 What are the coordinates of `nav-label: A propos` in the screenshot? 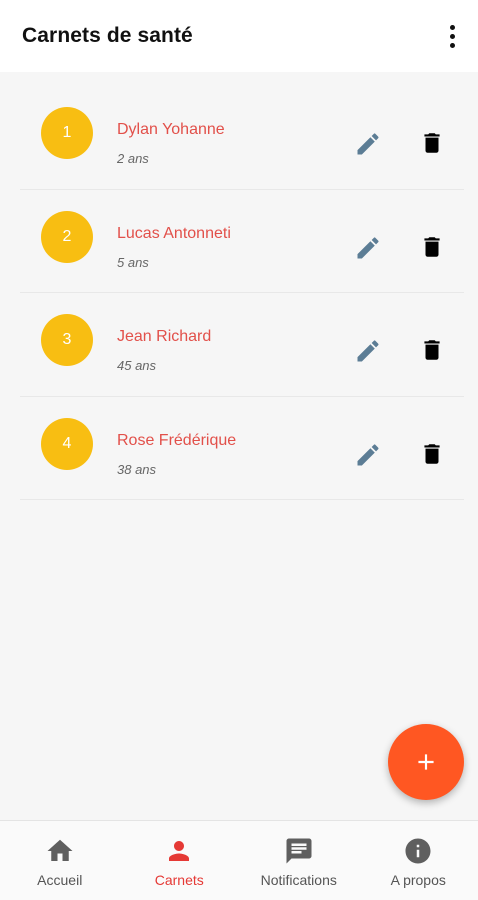 It's located at (418, 880).